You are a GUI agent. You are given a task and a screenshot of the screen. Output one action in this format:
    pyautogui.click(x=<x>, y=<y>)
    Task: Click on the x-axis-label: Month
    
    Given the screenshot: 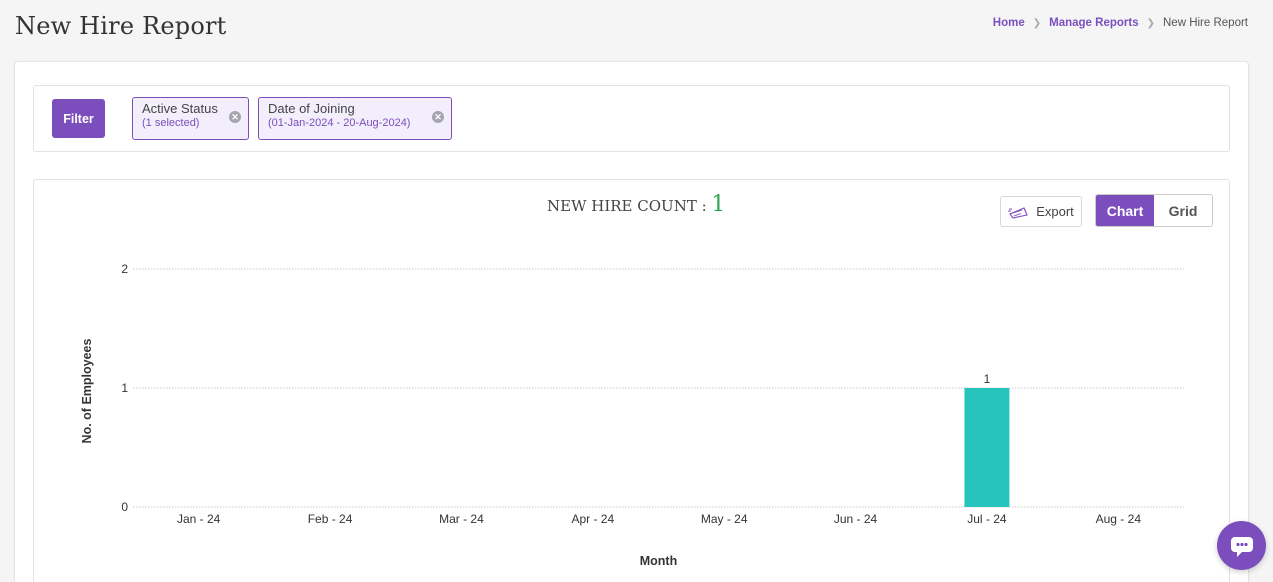 What is the action you would take?
    pyautogui.click(x=658, y=561)
    